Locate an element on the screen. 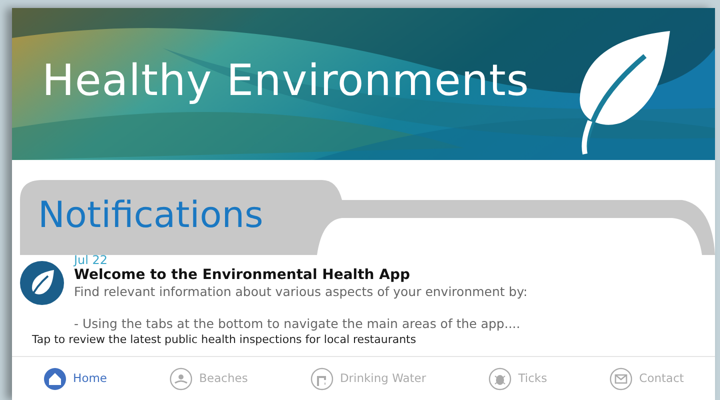 This screenshot has height=400, width=720. bug-icon is located at coordinates (500, 378).